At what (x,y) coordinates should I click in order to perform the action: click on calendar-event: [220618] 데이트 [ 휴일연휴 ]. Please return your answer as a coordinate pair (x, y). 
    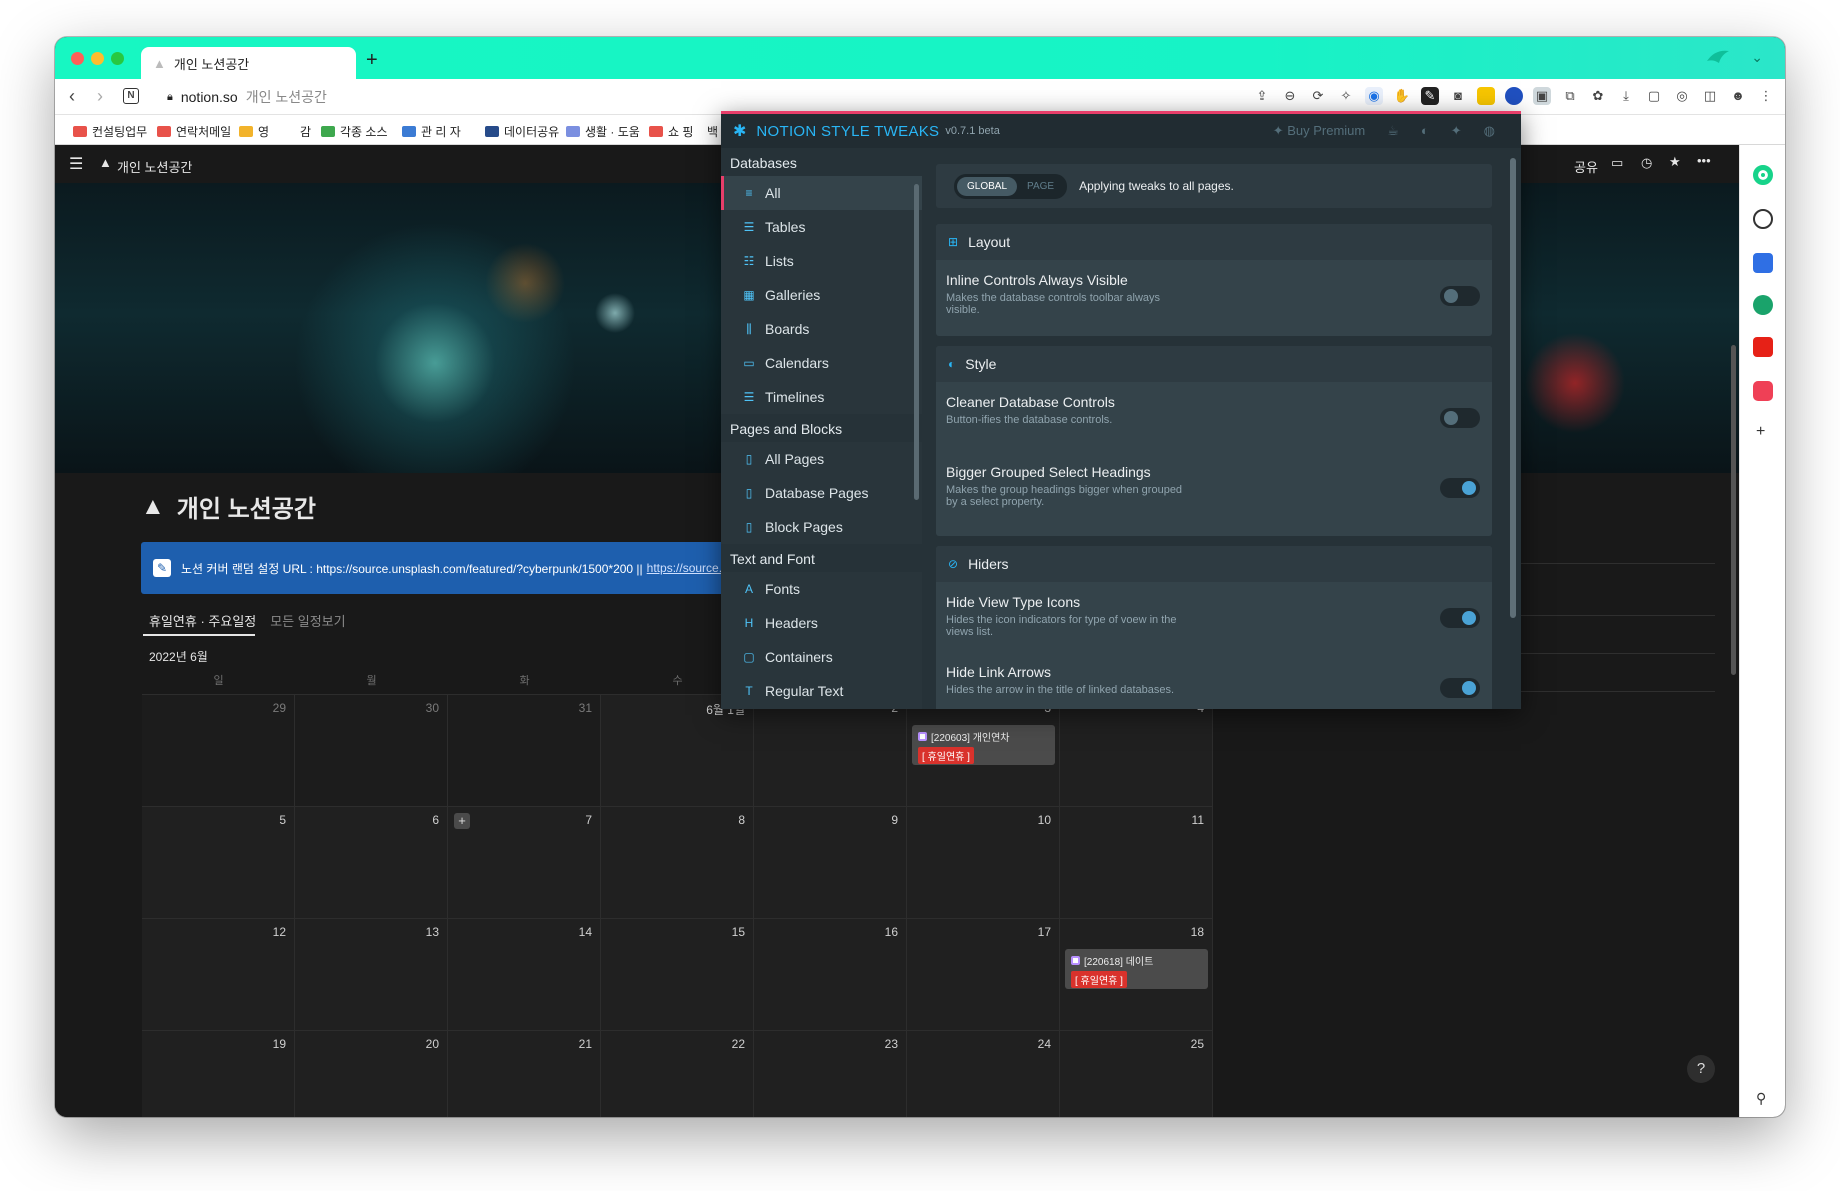
    Looking at the image, I should click on (1136, 969).